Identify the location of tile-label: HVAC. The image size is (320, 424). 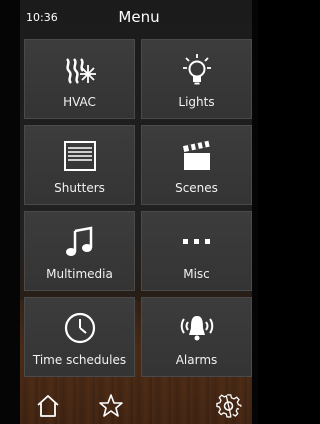
(79, 102).